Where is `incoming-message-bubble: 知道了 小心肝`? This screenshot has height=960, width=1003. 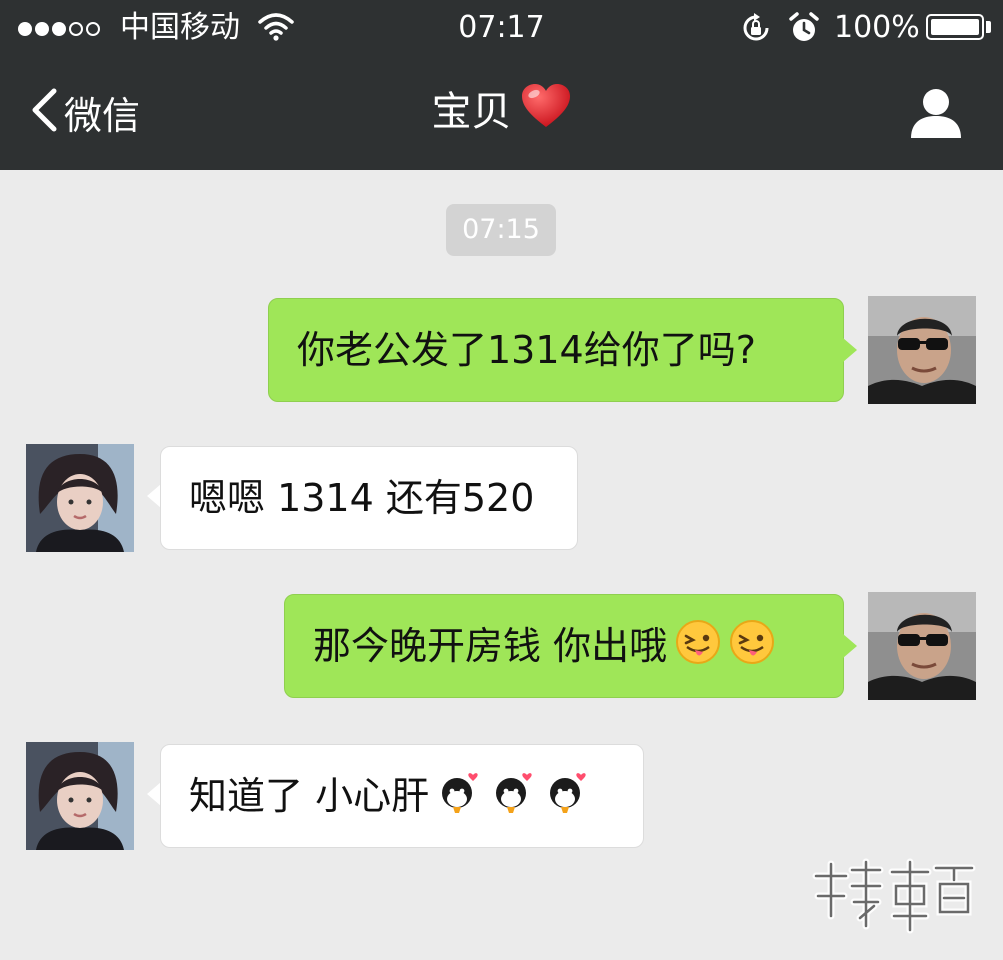
incoming-message-bubble: 知道了 小心肝 is located at coordinates (402, 796).